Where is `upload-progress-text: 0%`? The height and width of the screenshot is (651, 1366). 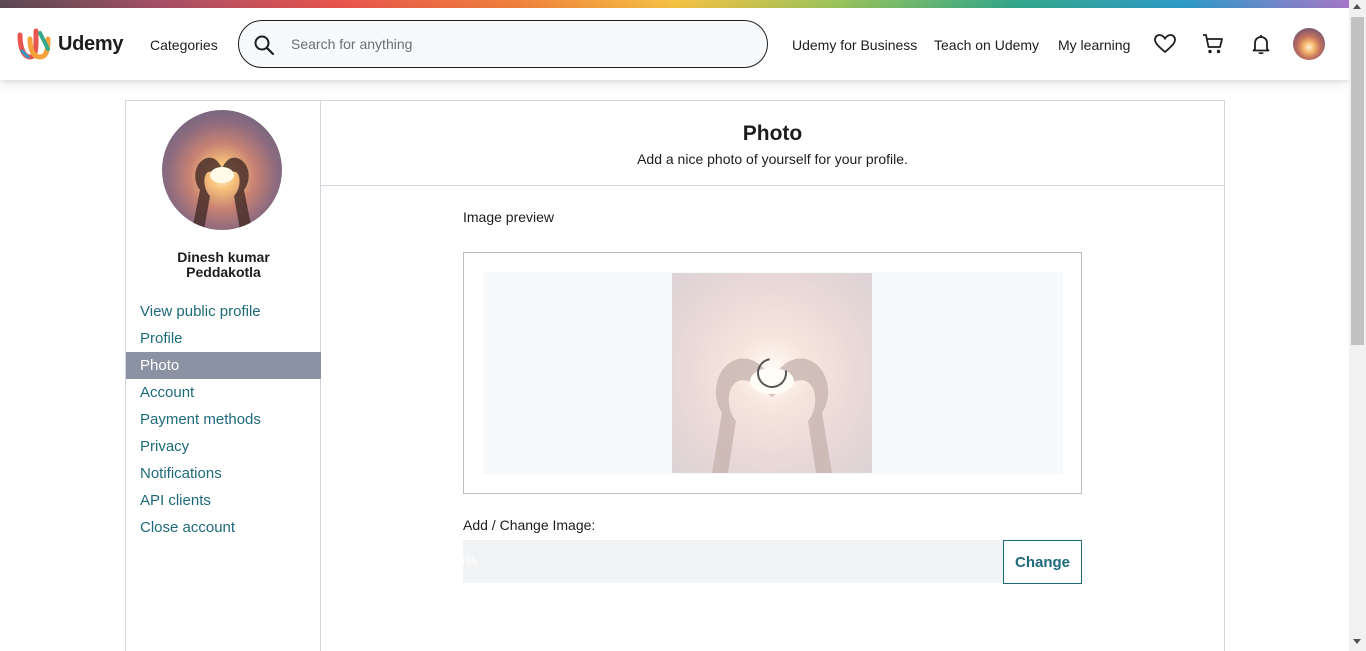
upload-progress-text: 0% is located at coordinates (470, 561).